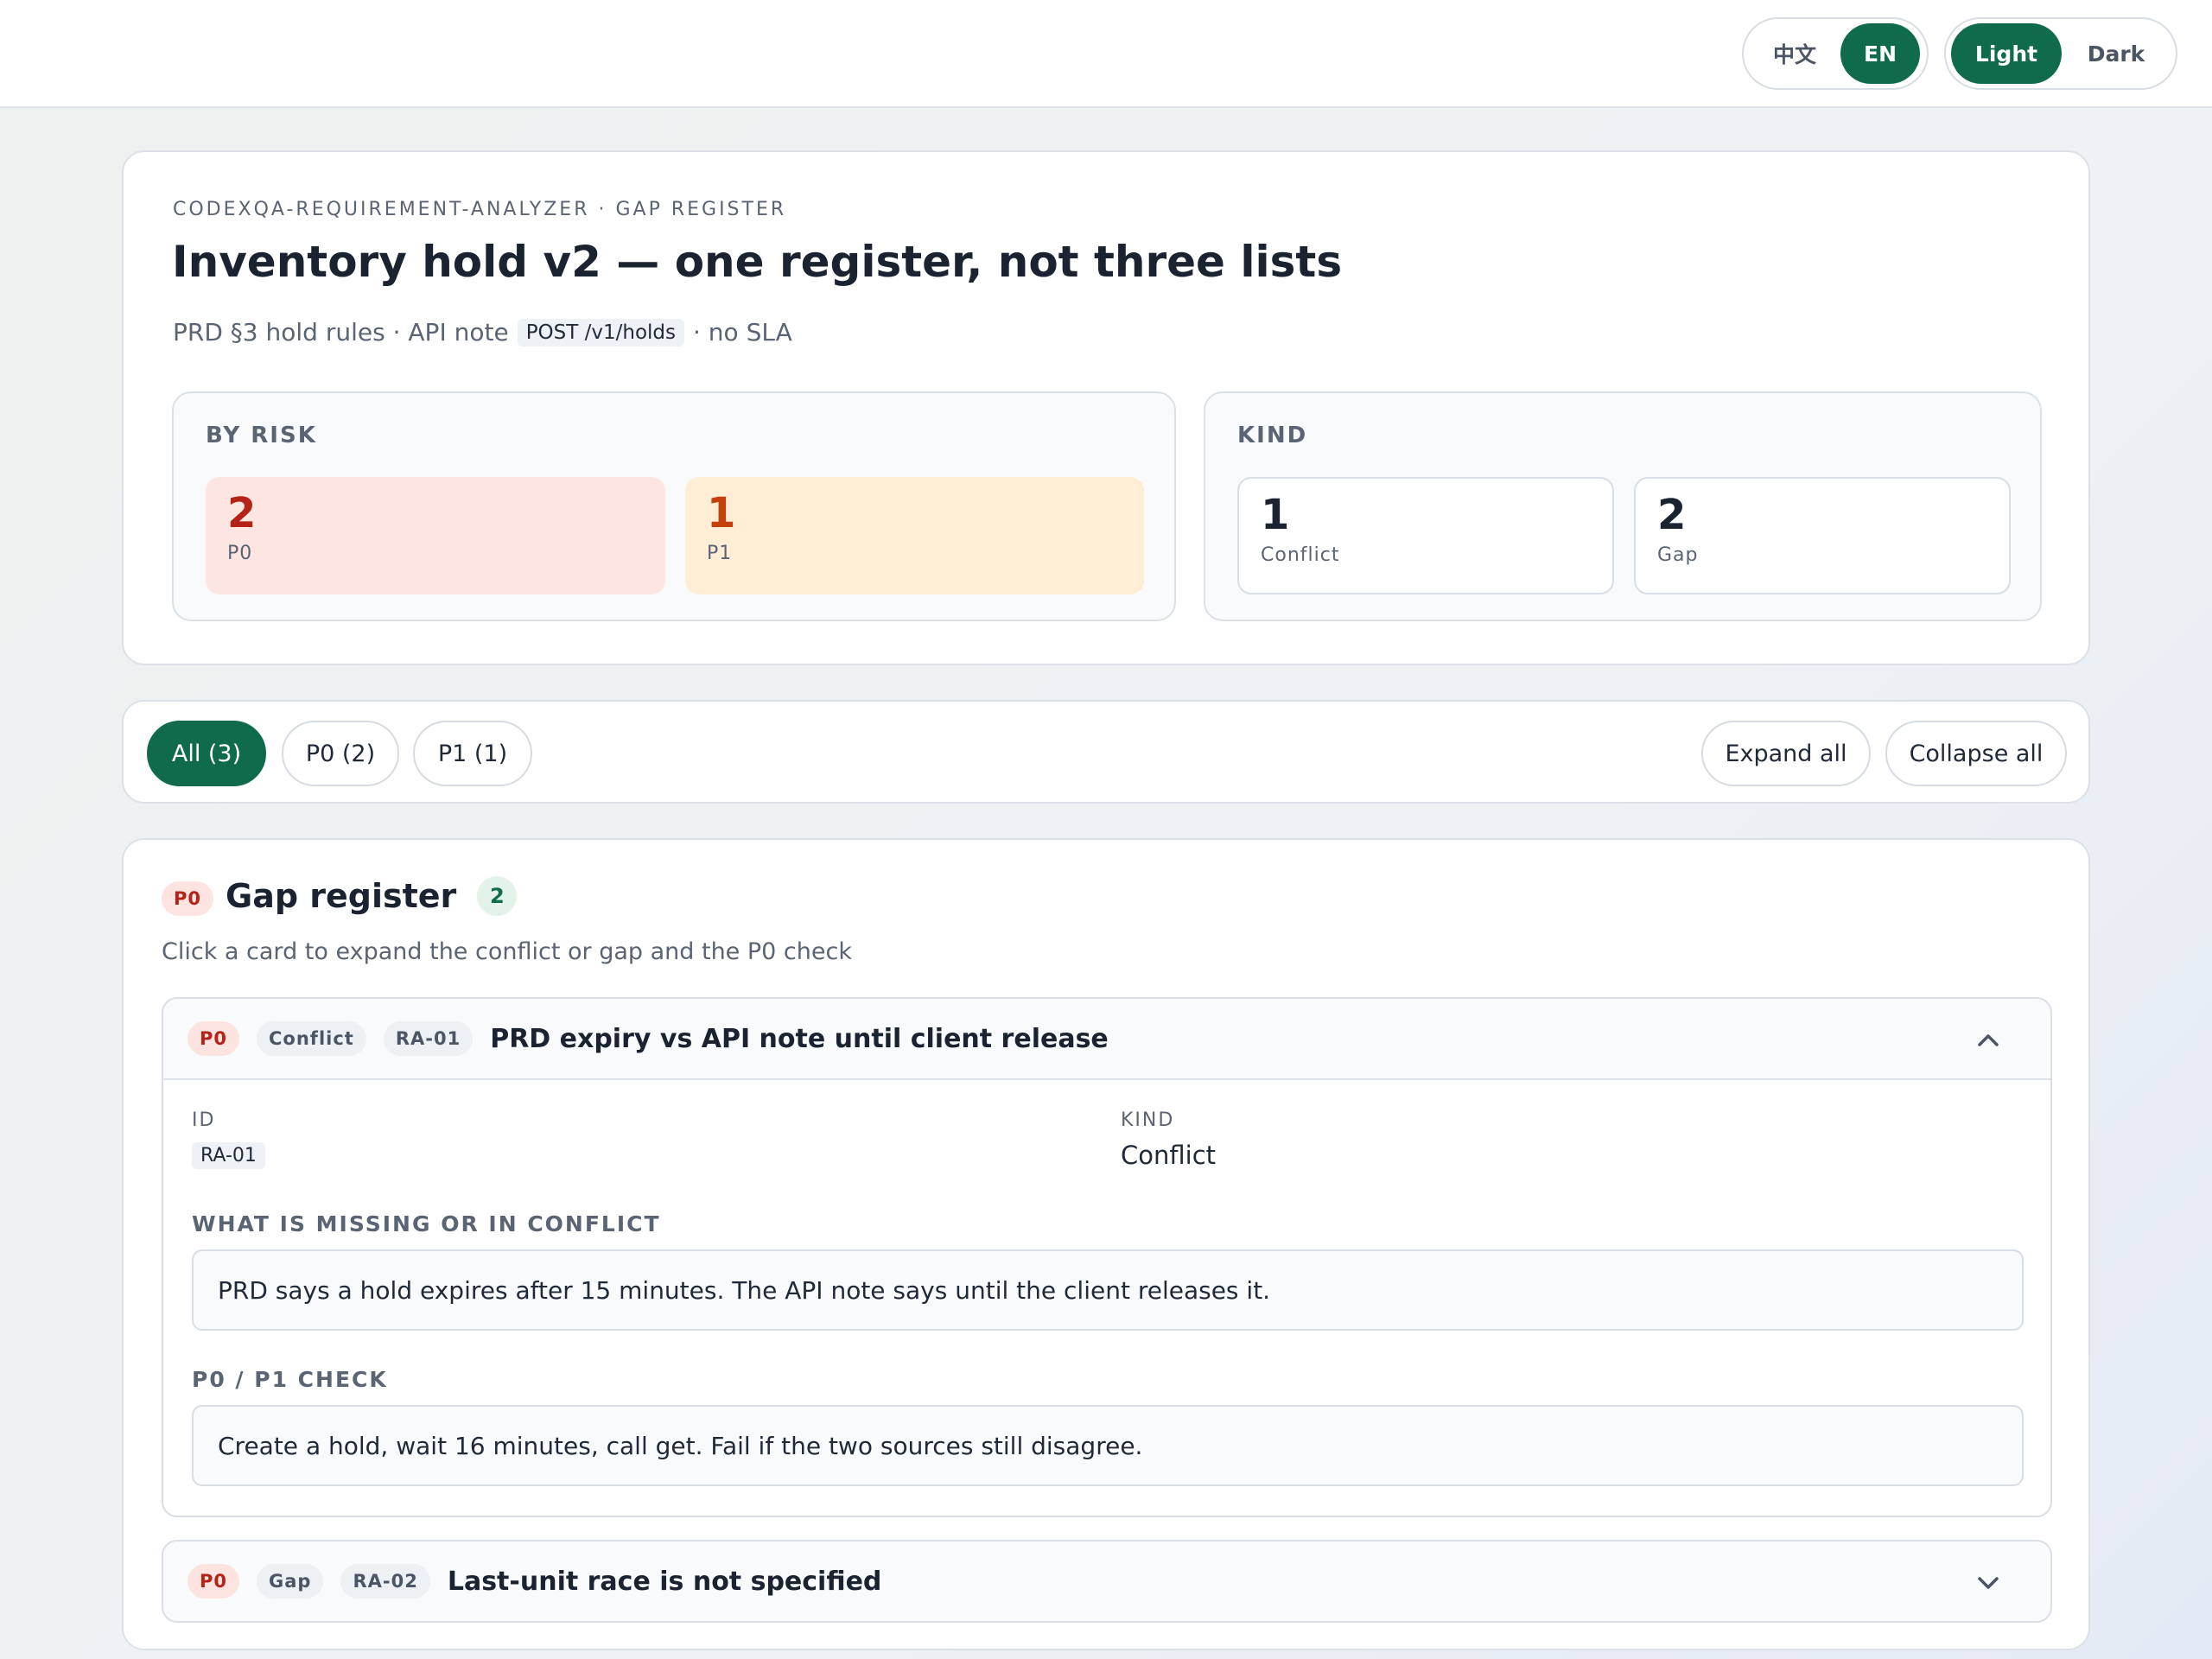  Describe the element at coordinates (664, 1581) in the screenshot. I see `item-title: Last-unit race is not specified` at that location.